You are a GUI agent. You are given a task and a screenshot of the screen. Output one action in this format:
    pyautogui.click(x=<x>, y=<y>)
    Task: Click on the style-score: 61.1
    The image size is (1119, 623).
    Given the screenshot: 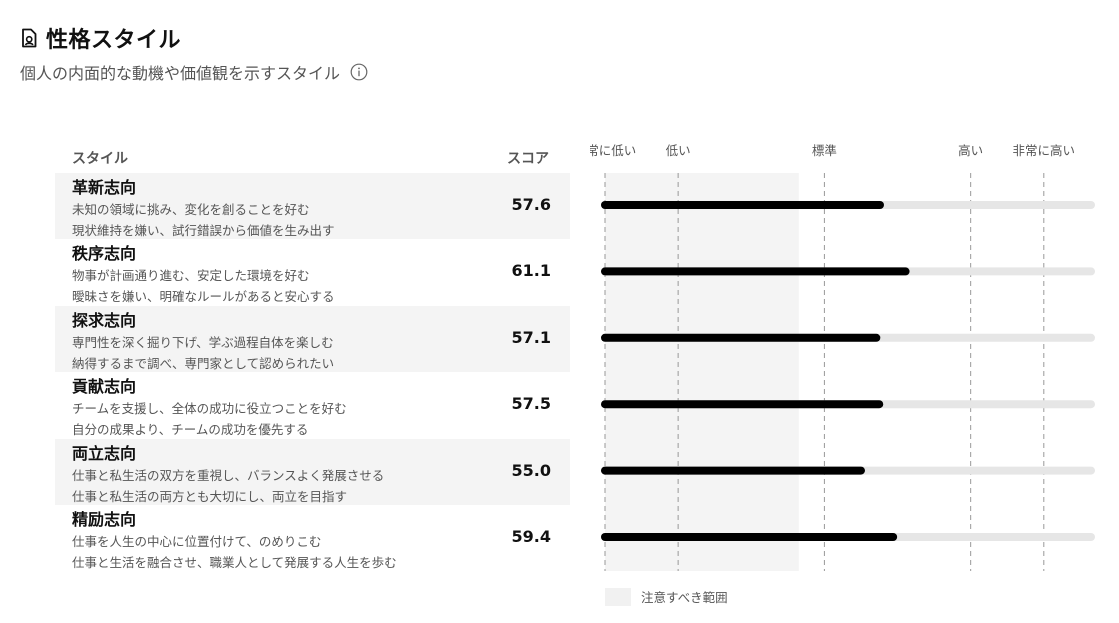 What is the action you would take?
    pyautogui.click(x=531, y=271)
    